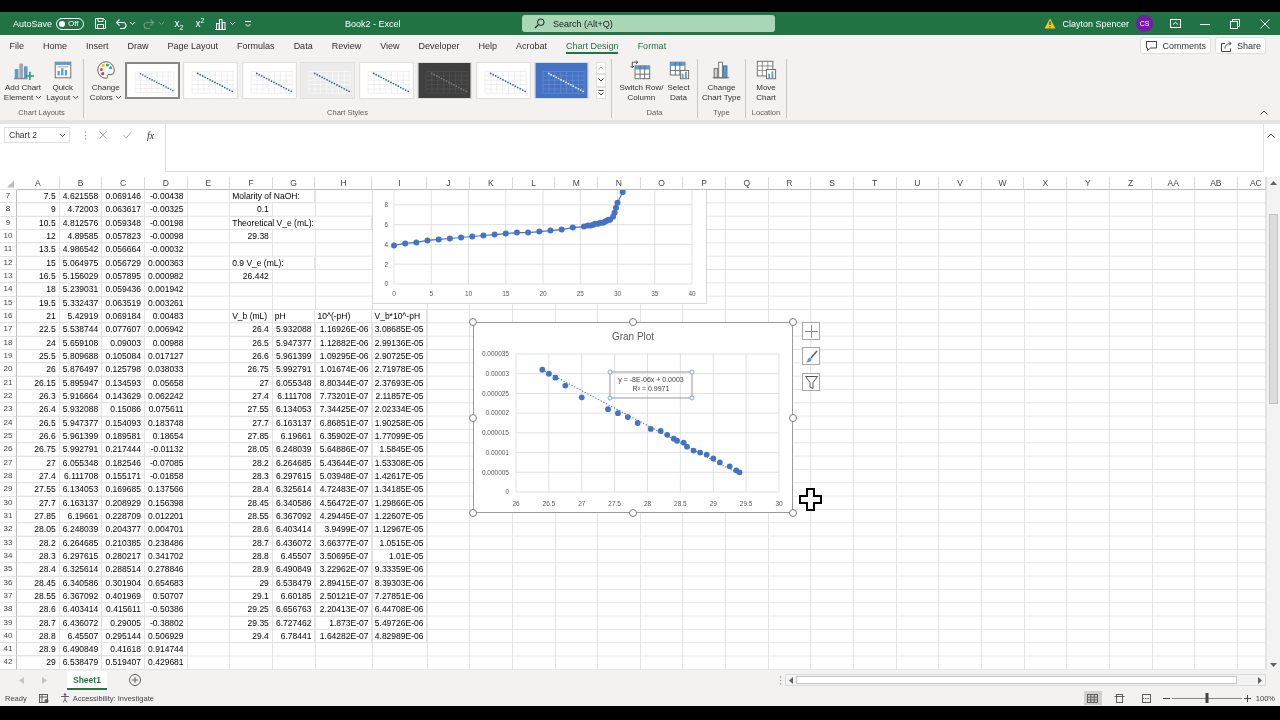  Describe the element at coordinates (138, 45) in the screenshot. I see `ribbon-tab: Draw` at that location.